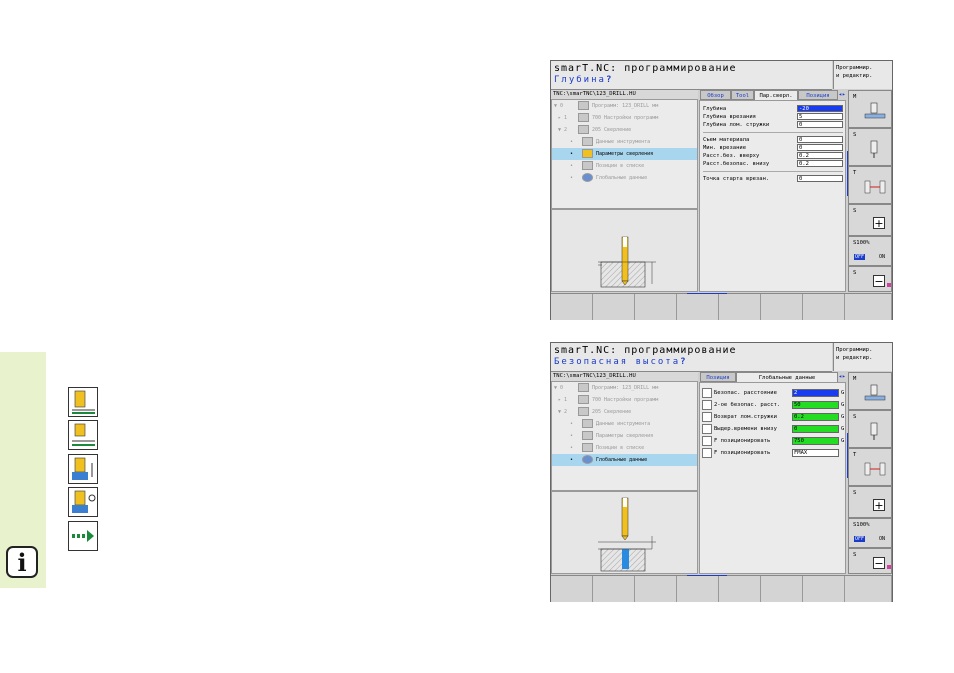  What do you see at coordinates (815, 393) in the screenshot?
I see `setup-clearance-input: 2` at bounding box center [815, 393].